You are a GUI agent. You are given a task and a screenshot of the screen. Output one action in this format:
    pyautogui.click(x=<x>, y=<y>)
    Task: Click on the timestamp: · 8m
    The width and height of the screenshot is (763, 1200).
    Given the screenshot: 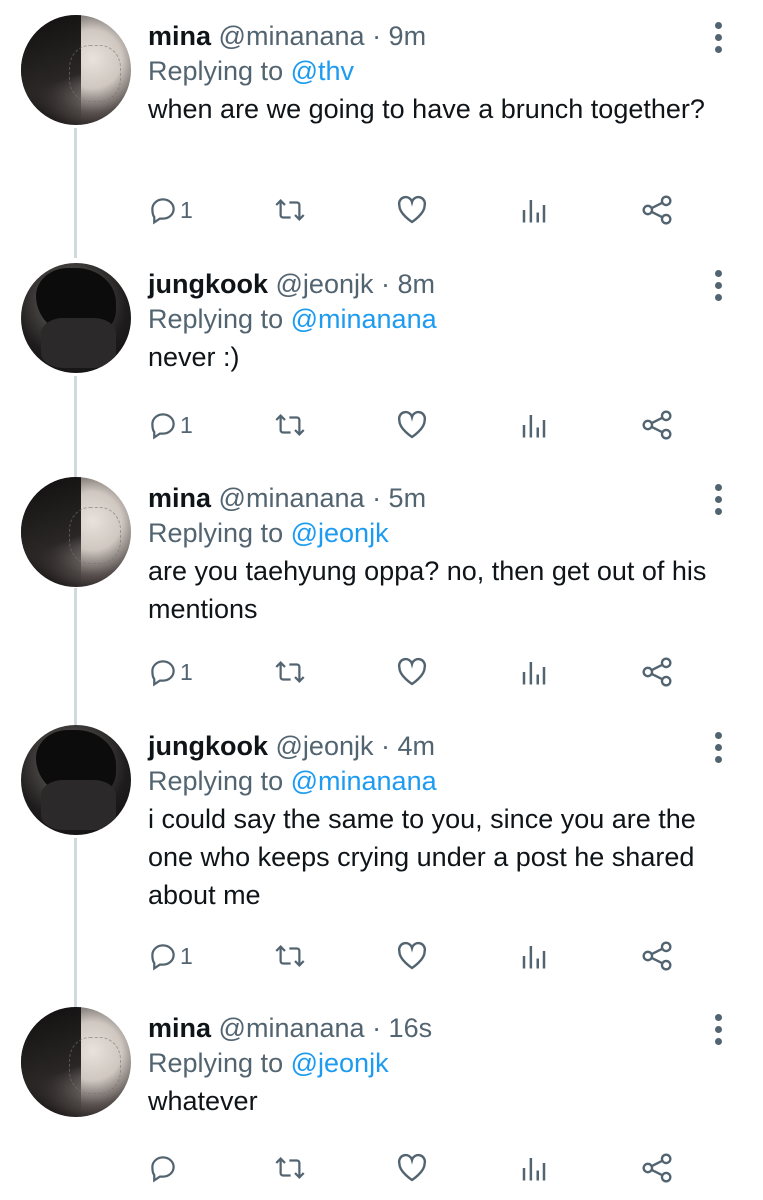 What is the action you would take?
    pyautogui.click(x=408, y=284)
    